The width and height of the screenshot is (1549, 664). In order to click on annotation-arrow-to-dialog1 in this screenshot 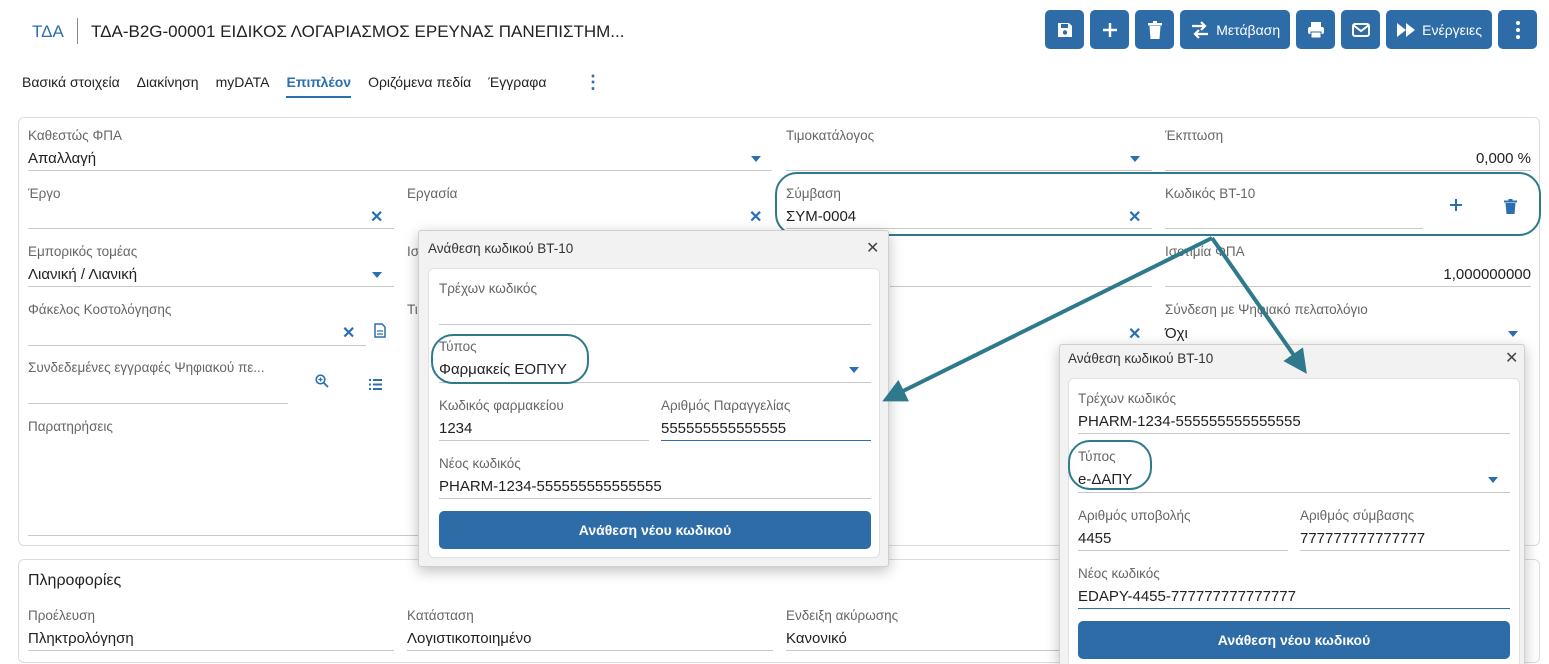, I will do `click(1047, 319)`.